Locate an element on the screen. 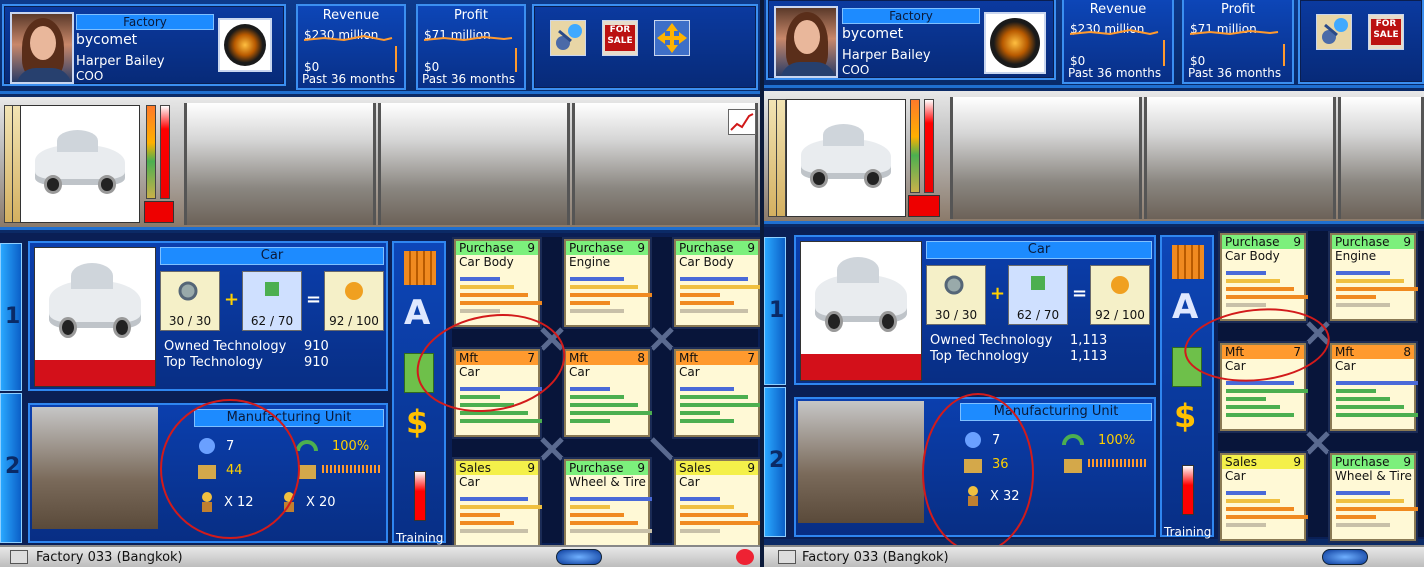 The width and height of the screenshot is (1424, 567). plus-sign-icon: + is located at coordinates (998, 293).